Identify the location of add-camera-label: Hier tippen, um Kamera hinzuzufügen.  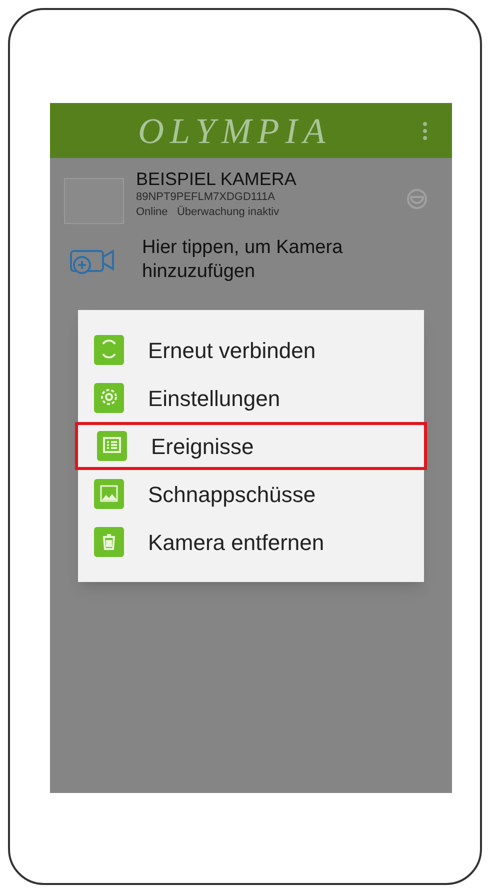
(272, 260).